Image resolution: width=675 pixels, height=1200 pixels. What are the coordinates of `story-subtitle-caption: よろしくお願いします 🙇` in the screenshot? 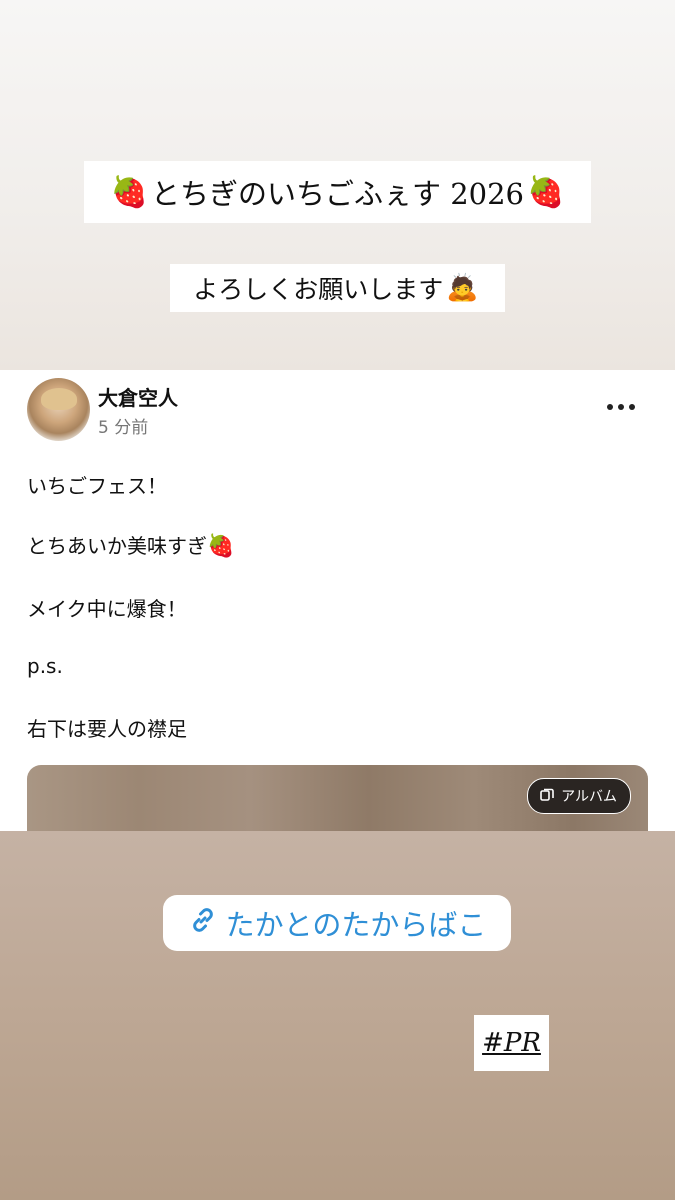 It's located at (337, 288).